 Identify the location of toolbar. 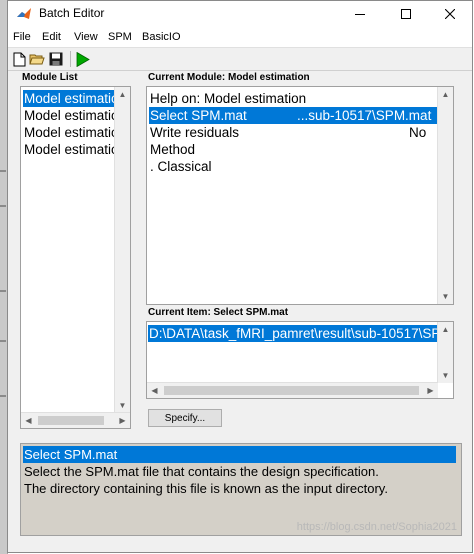
(240, 59).